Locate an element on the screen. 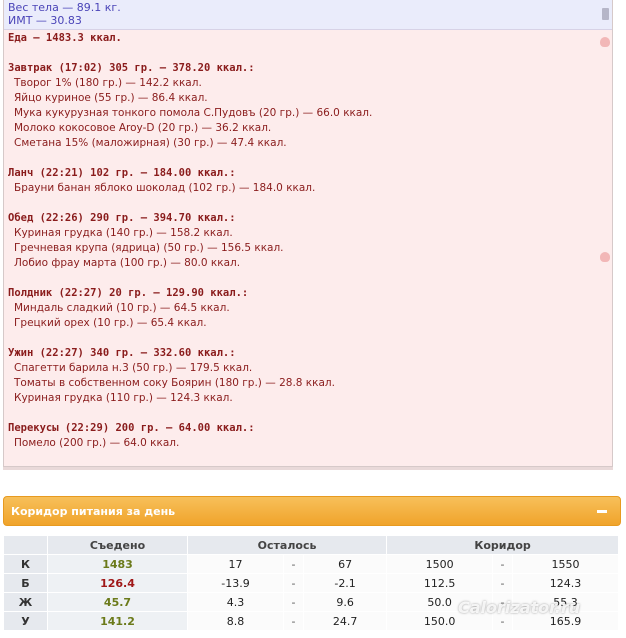 Image resolution: width=626 pixels, height=638 pixels. col-eaten: Съедено is located at coordinates (117, 545).